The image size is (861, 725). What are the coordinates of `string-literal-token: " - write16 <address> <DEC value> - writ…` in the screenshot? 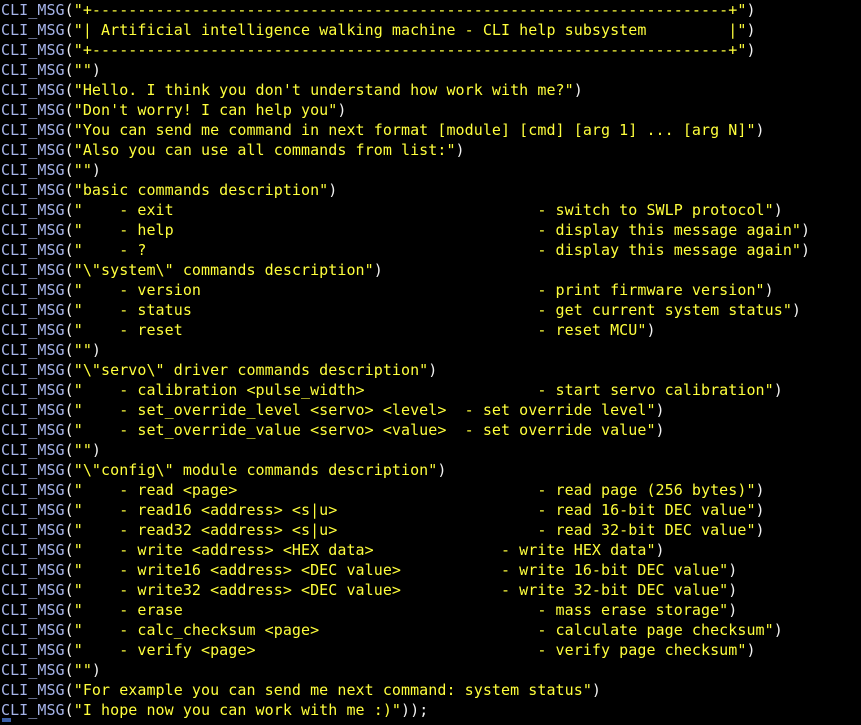 It's located at (401, 570).